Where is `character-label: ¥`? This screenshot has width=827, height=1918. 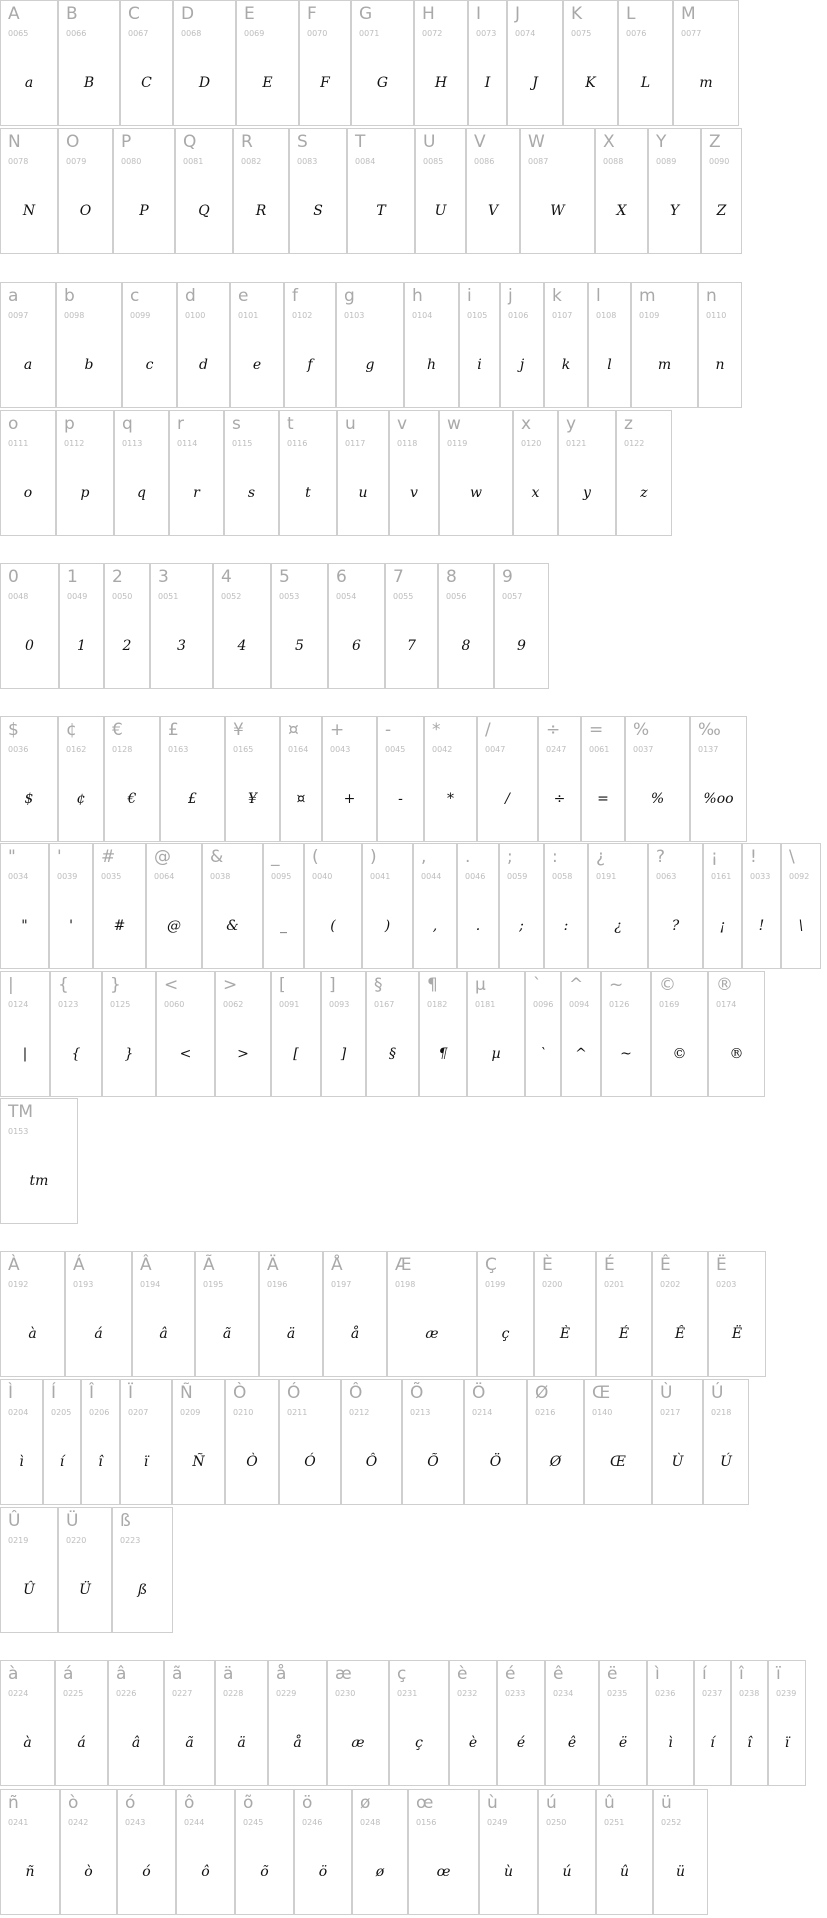
character-label: ¥ is located at coordinates (238, 730).